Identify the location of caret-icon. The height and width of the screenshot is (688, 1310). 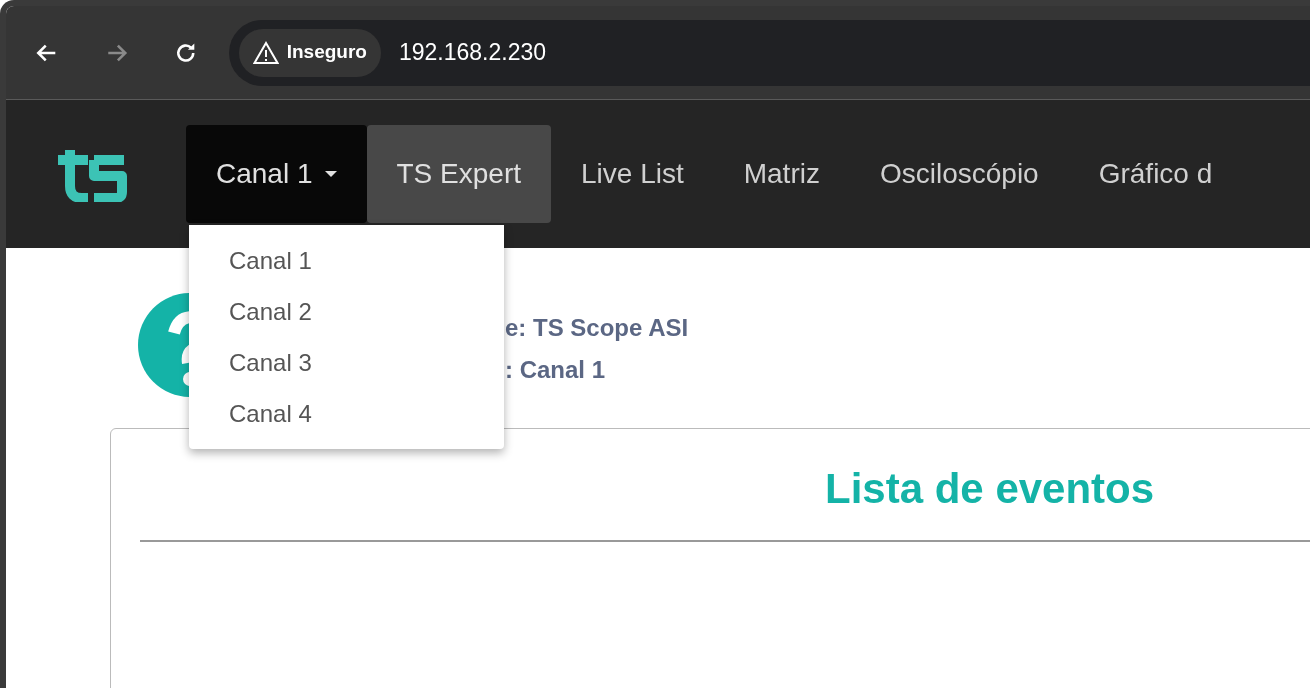
(330, 174).